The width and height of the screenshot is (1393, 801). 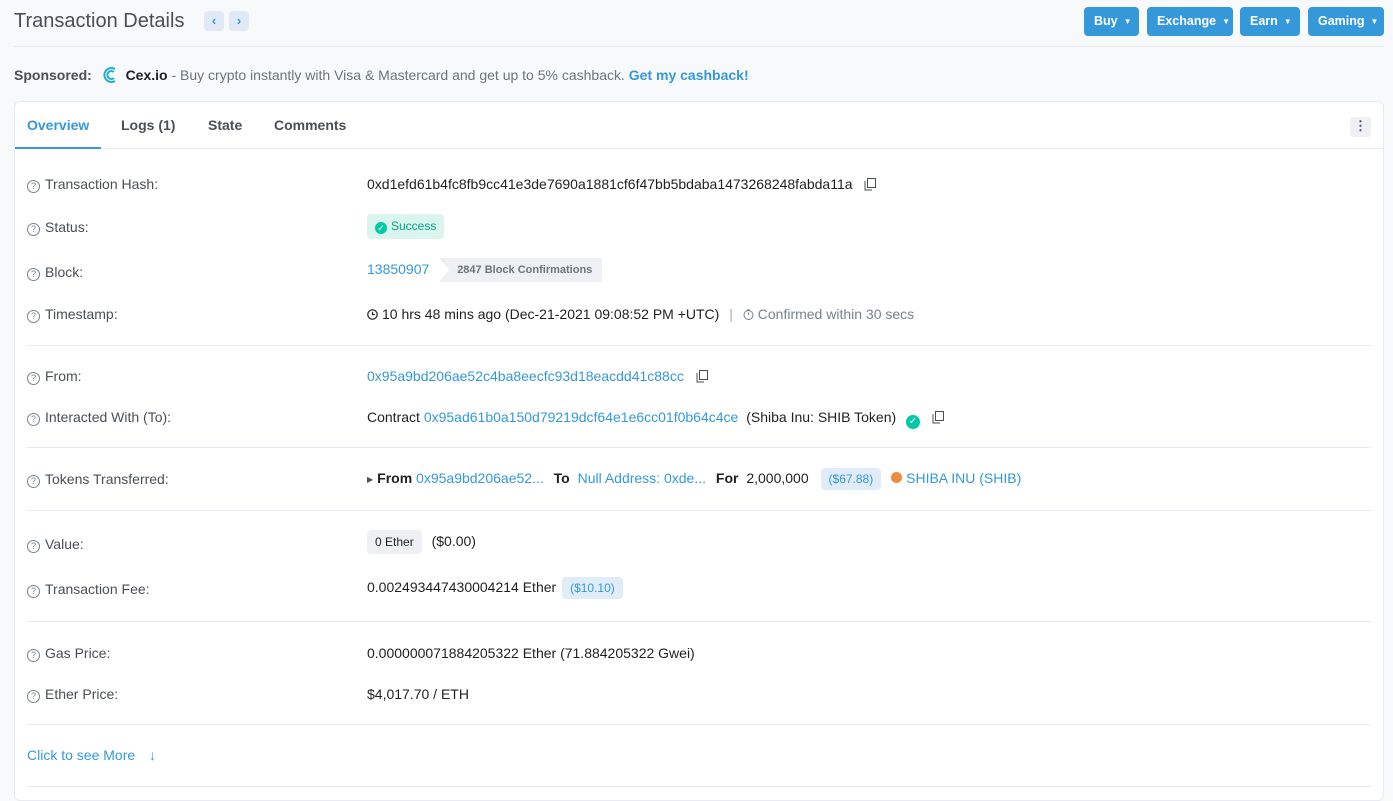 I want to click on token-usd-badge: ($67.88), so click(x=851, y=479).